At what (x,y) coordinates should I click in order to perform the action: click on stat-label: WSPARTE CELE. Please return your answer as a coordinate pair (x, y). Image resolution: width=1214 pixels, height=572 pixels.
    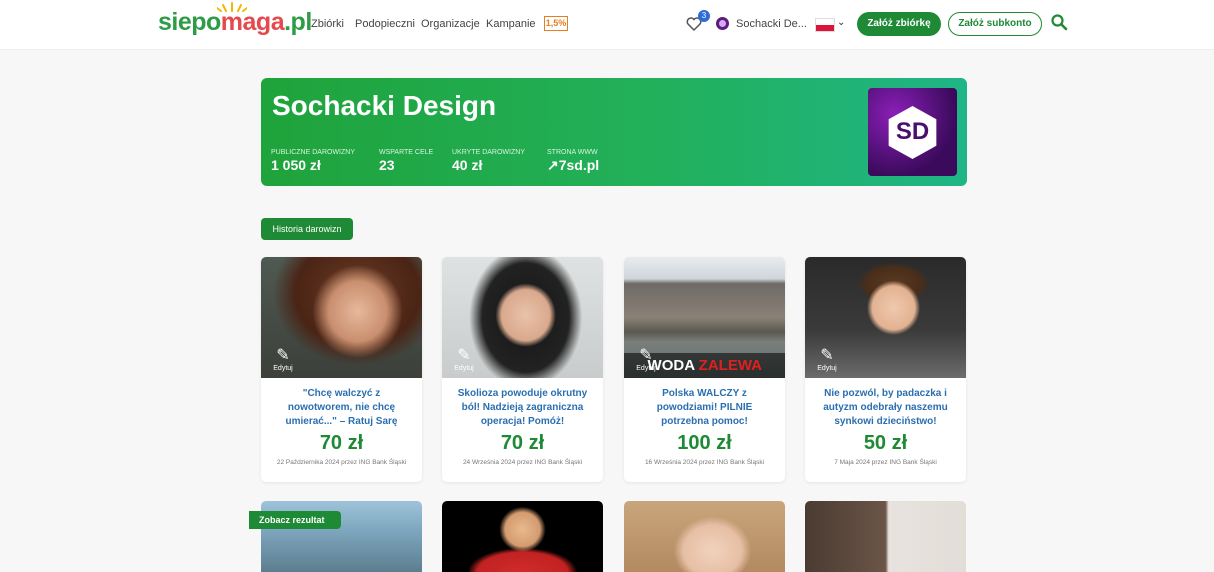
    Looking at the image, I should click on (406, 152).